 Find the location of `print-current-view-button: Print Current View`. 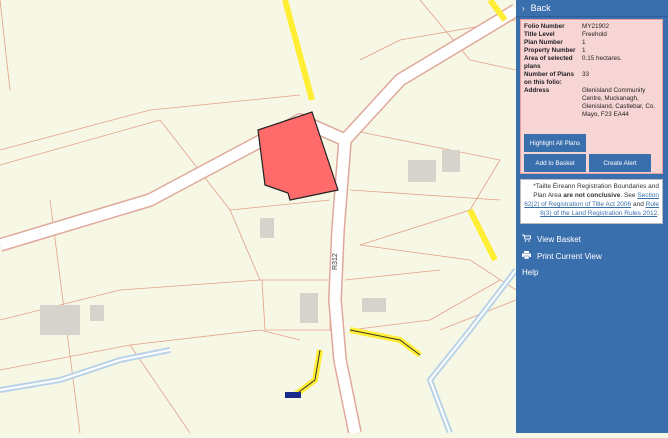

print-current-view-button: Print Current View is located at coordinates (592, 256).